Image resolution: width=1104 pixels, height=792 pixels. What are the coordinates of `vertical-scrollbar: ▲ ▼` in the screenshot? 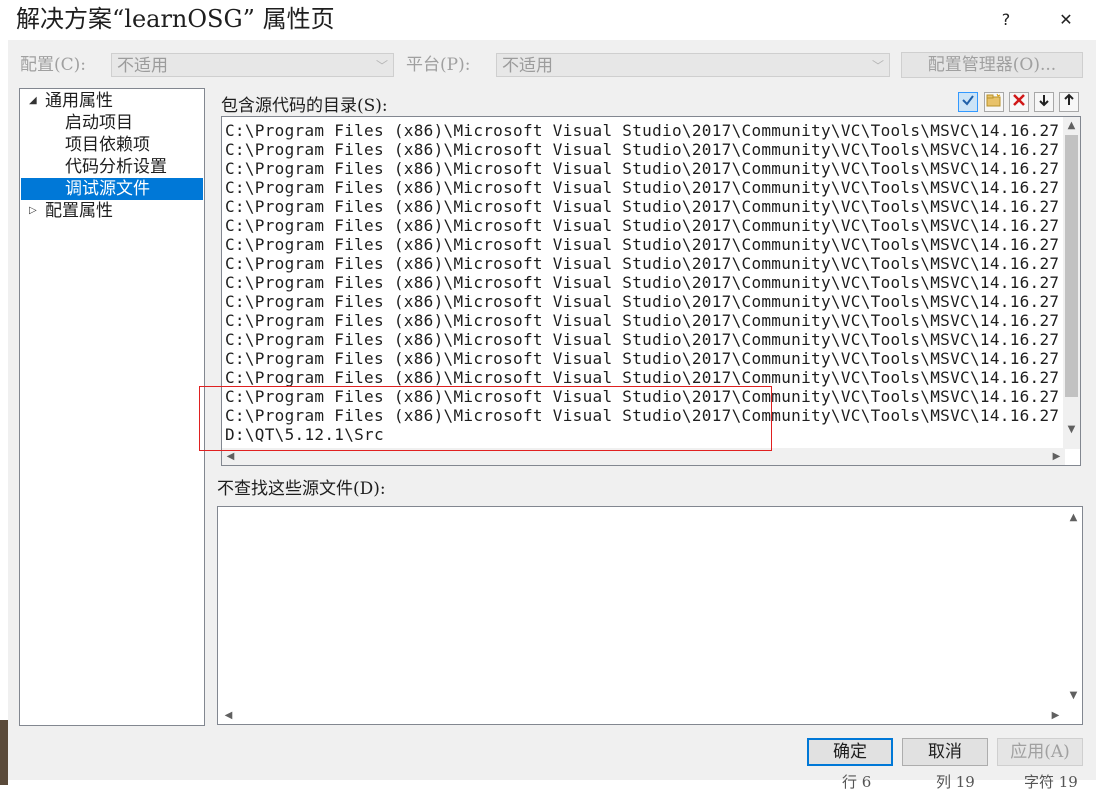 It's located at (1071, 283).